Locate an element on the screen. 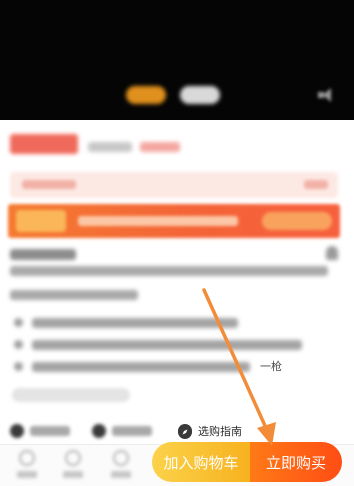  info-chip is located at coordinates (71, 395).